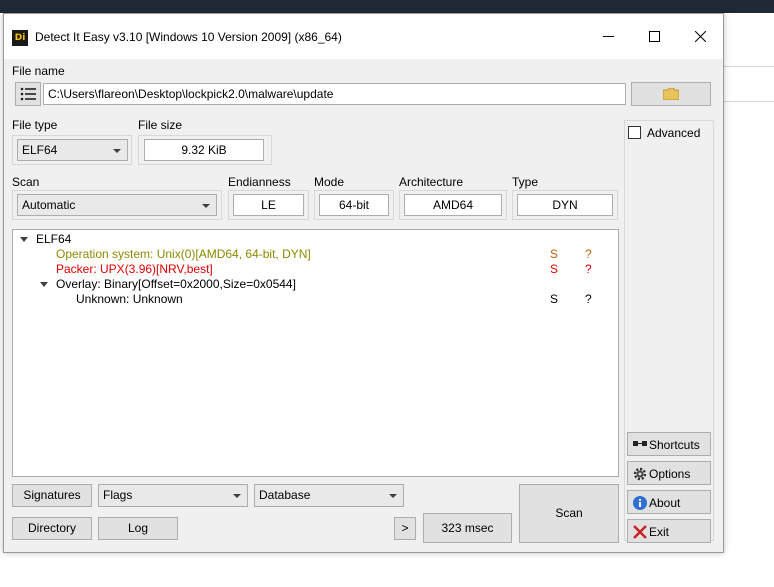 Image resolution: width=774 pixels, height=587 pixels. I want to click on scan-label: Scan, so click(26, 182).